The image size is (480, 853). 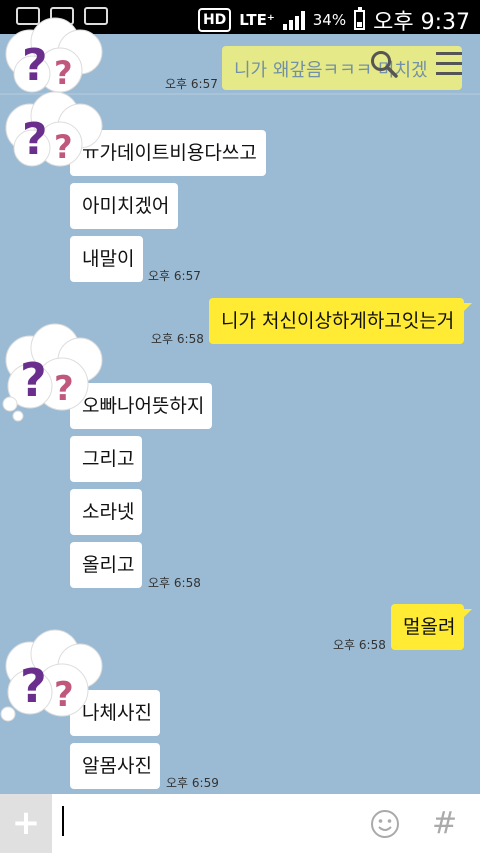 I want to click on battery-icon, so click(x=360, y=18).